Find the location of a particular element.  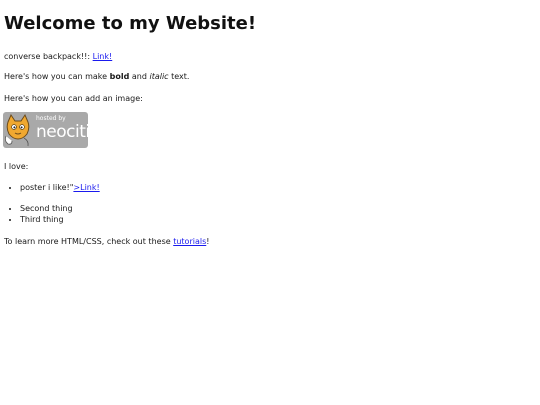

intro-text: converse backpack!!: is located at coordinates (47, 56).